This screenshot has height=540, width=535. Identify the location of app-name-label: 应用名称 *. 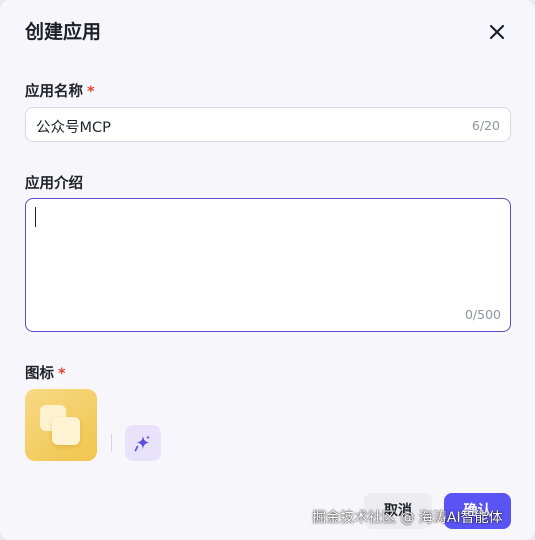
(60, 90).